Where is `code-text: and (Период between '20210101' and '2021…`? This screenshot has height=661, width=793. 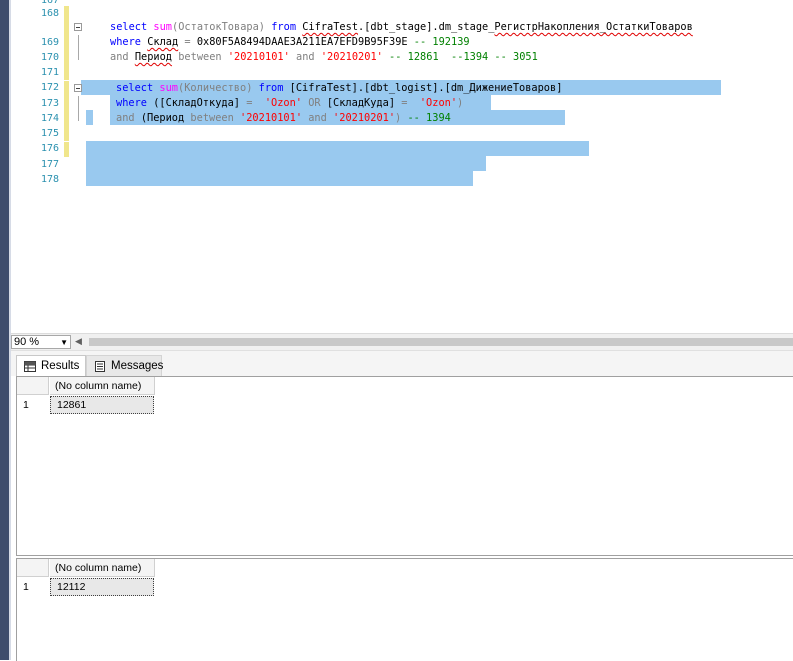 code-text: and (Период between '20210101' and '2021… is located at coordinates (283, 118).